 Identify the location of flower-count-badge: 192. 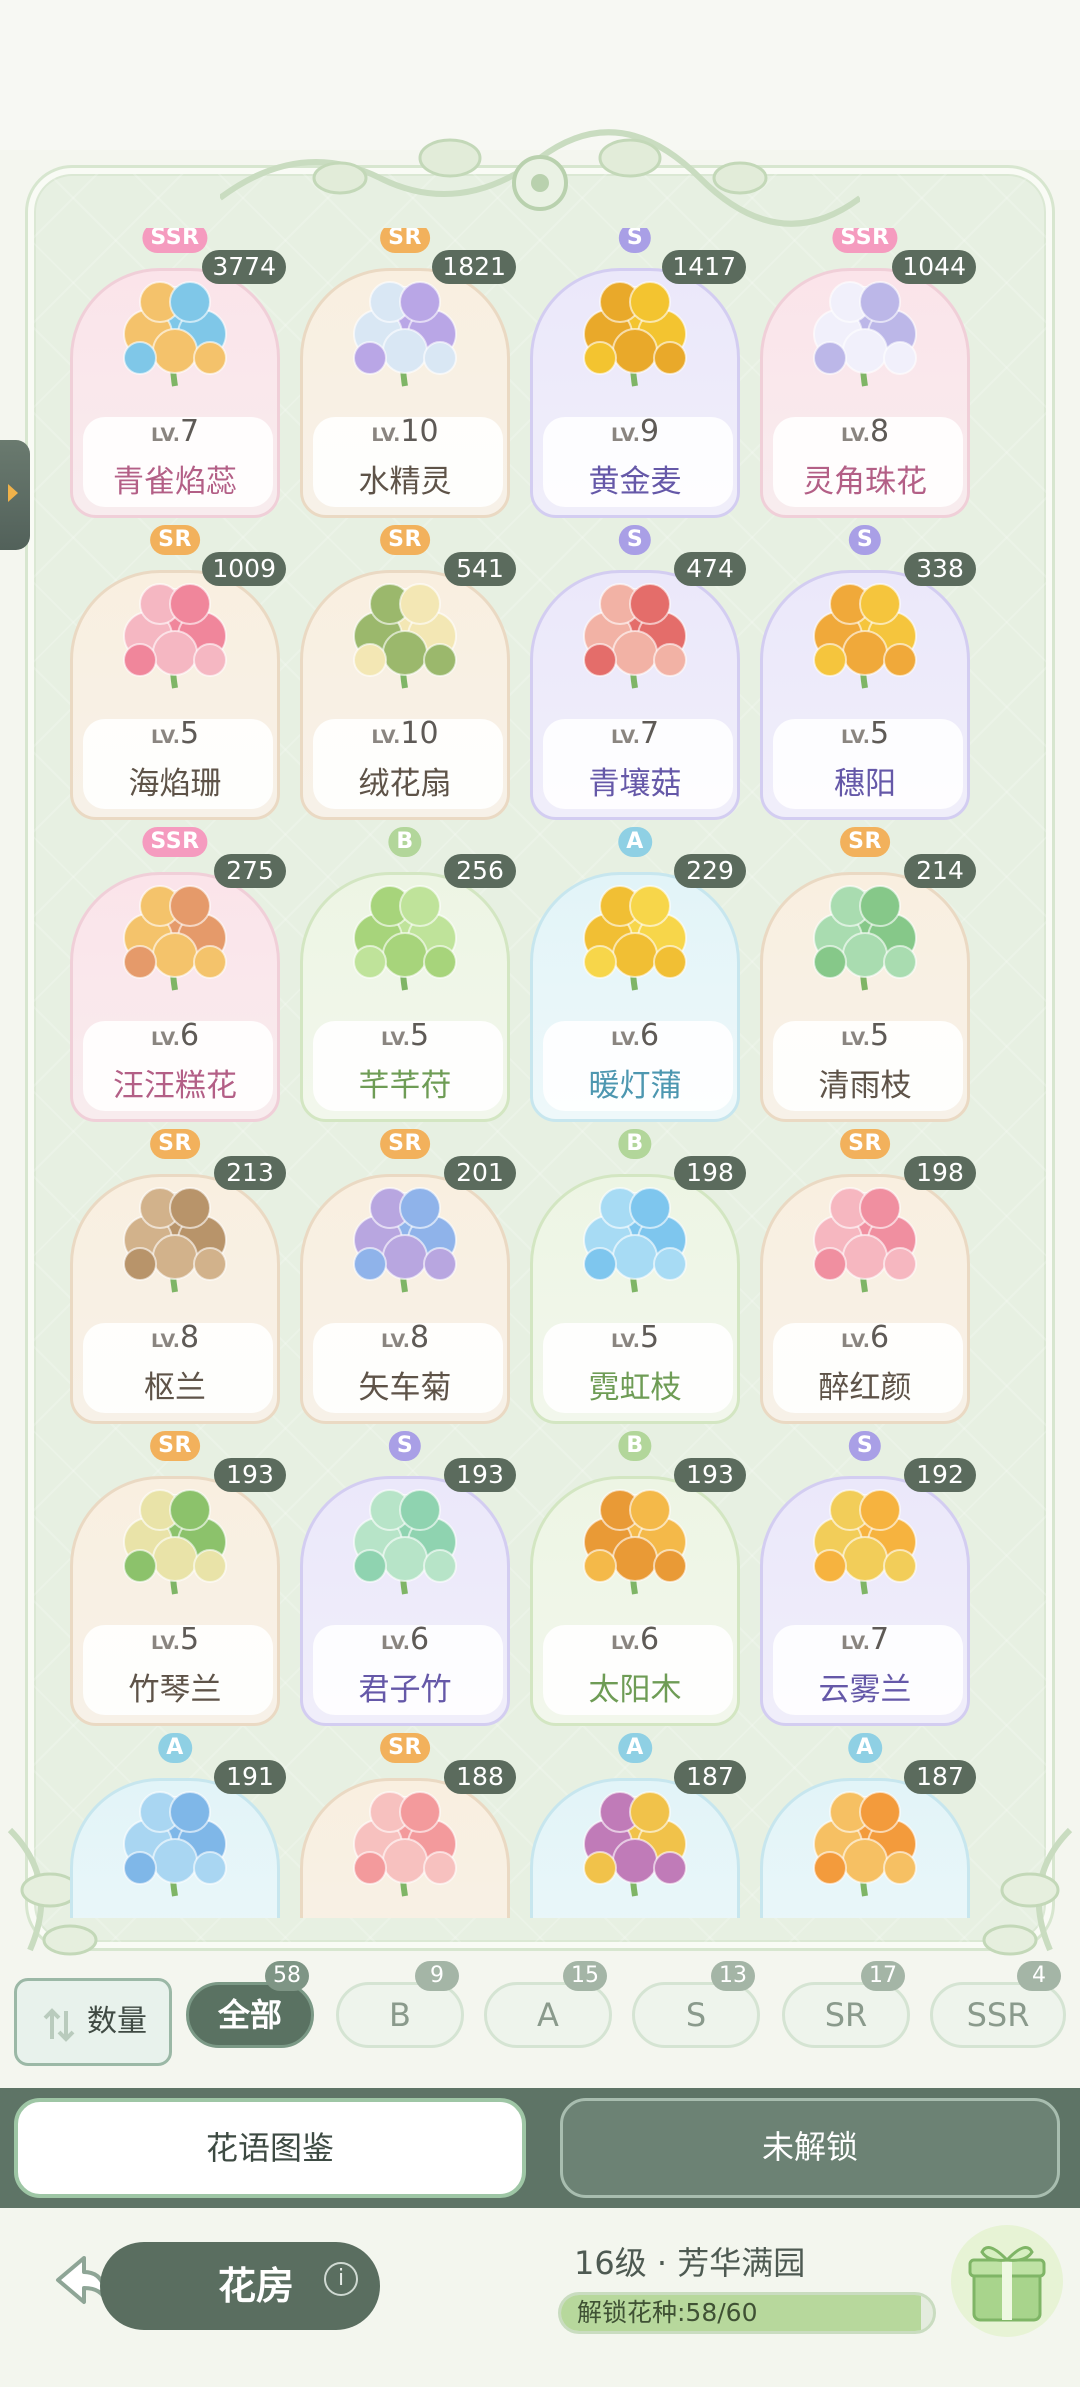
(940, 1475).